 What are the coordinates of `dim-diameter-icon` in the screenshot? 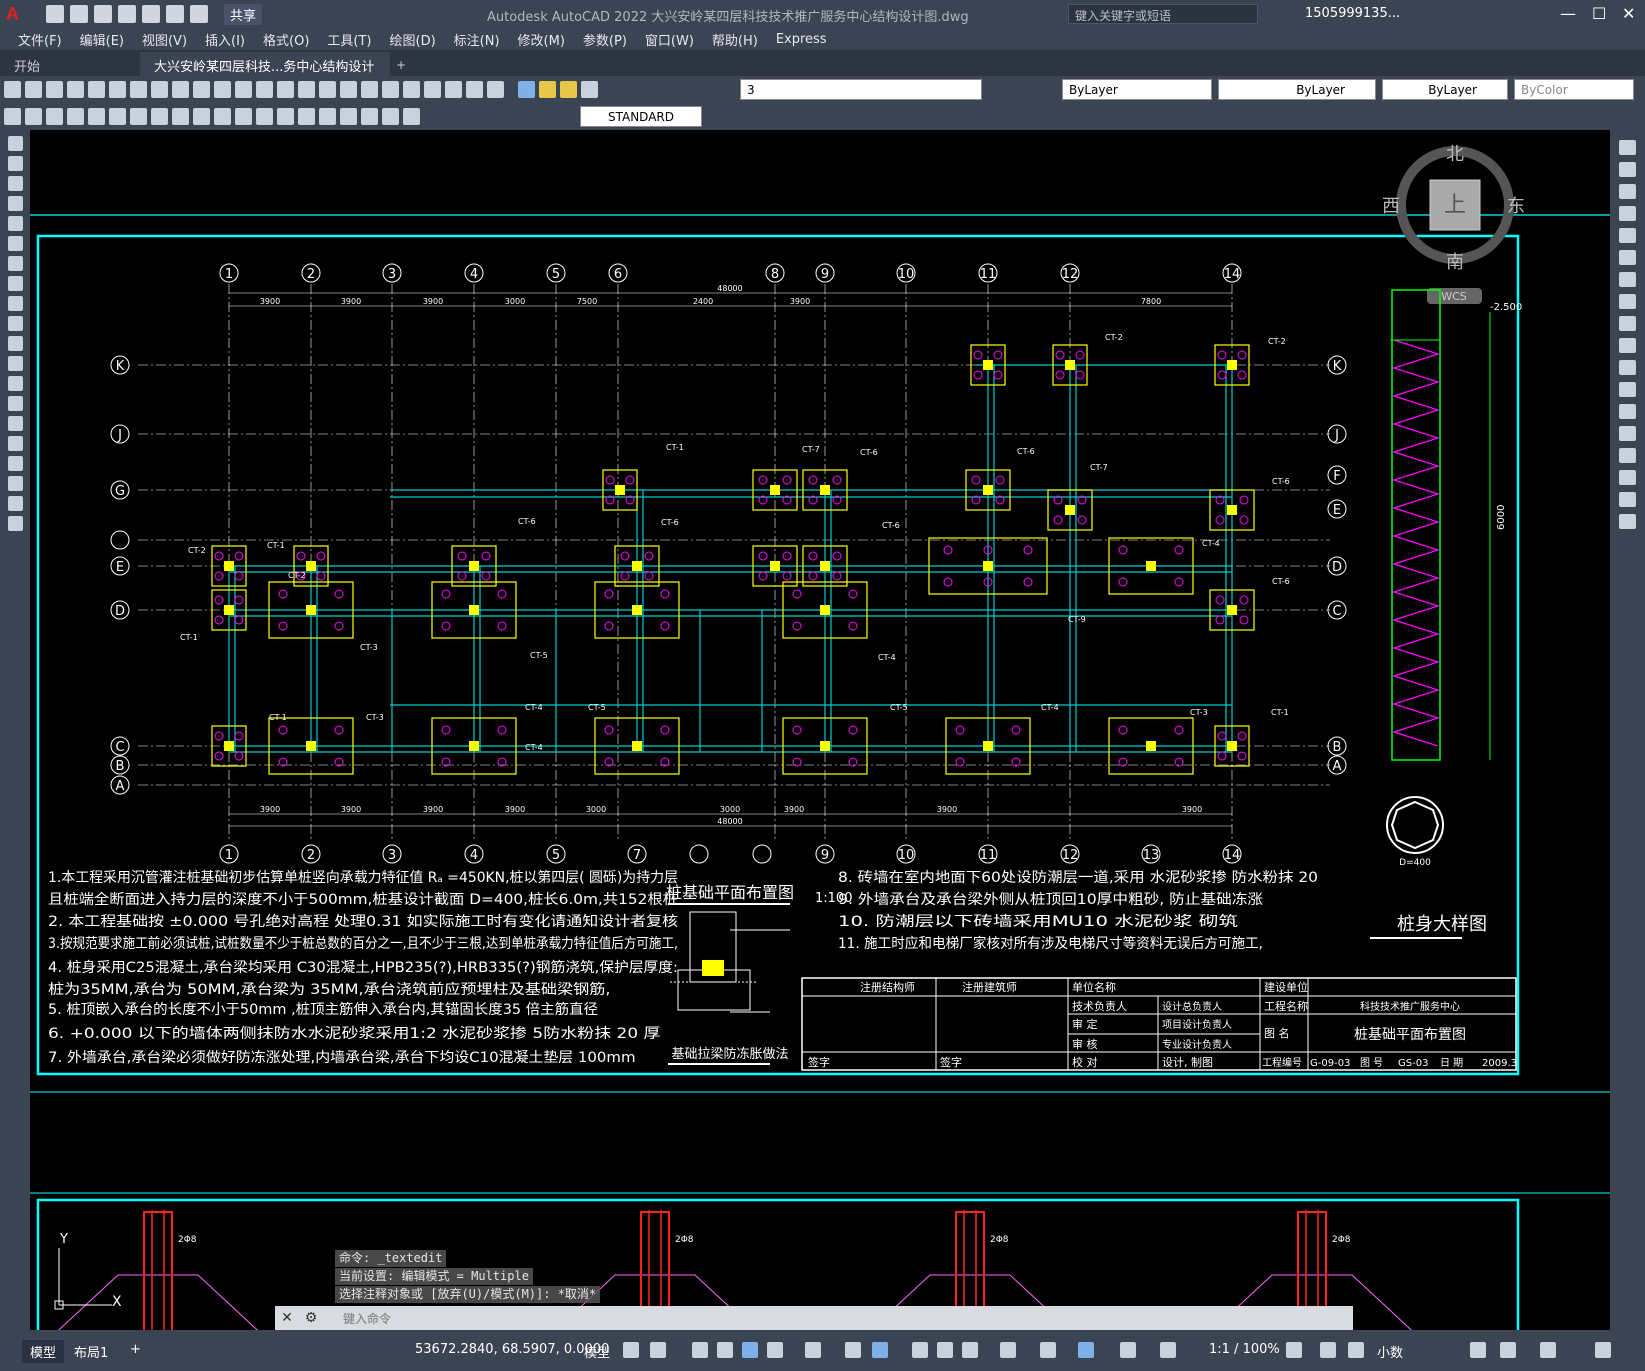 It's located at (138, 116).